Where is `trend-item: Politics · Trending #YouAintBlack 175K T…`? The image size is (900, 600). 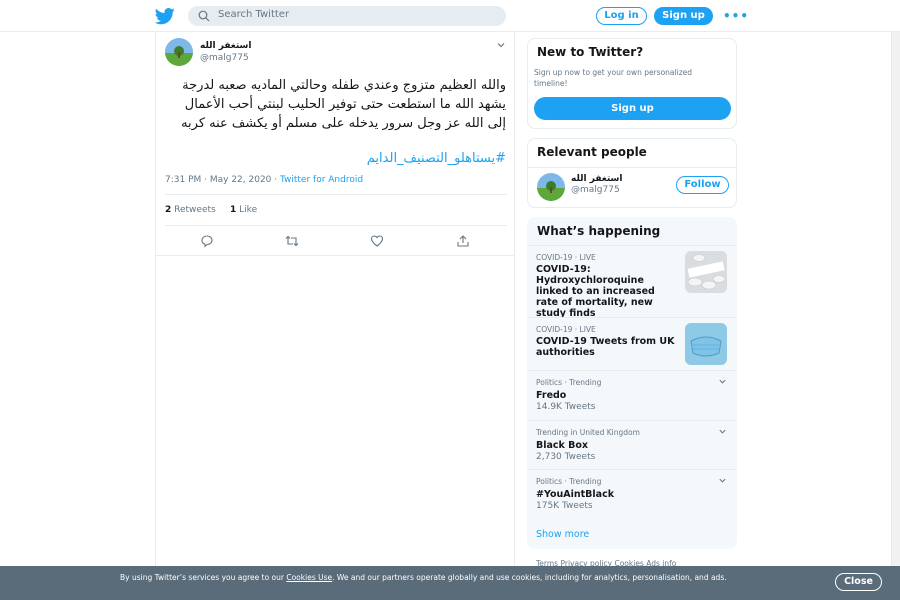 trend-item: Politics · Trending #YouAintBlack 175K T… is located at coordinates (632, 494).